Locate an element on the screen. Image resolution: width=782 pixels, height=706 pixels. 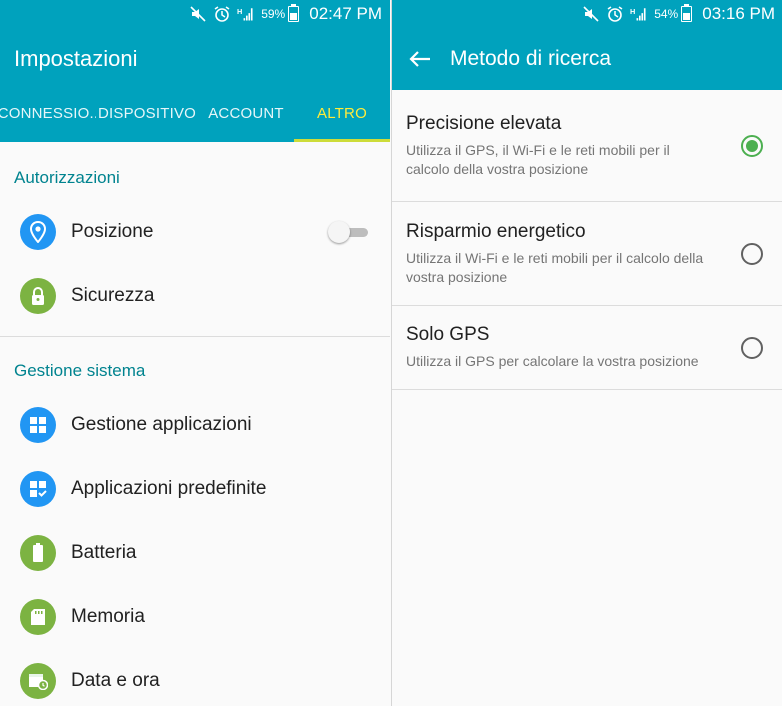
settings-item-applicazioni-predefinite: Applicazioni predefinite is located at coordinates (195, 489).